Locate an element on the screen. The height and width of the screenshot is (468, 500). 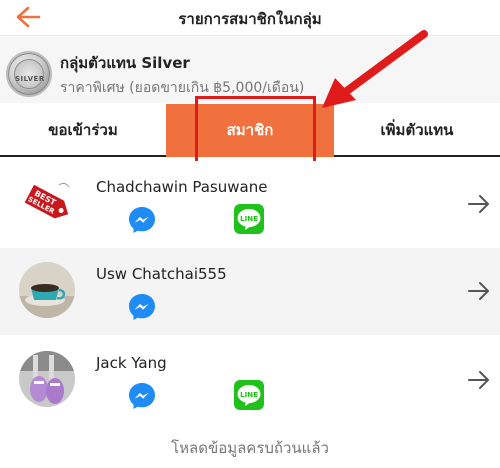
coffee-cup-photo-icon is located at coordinates (47, 290).